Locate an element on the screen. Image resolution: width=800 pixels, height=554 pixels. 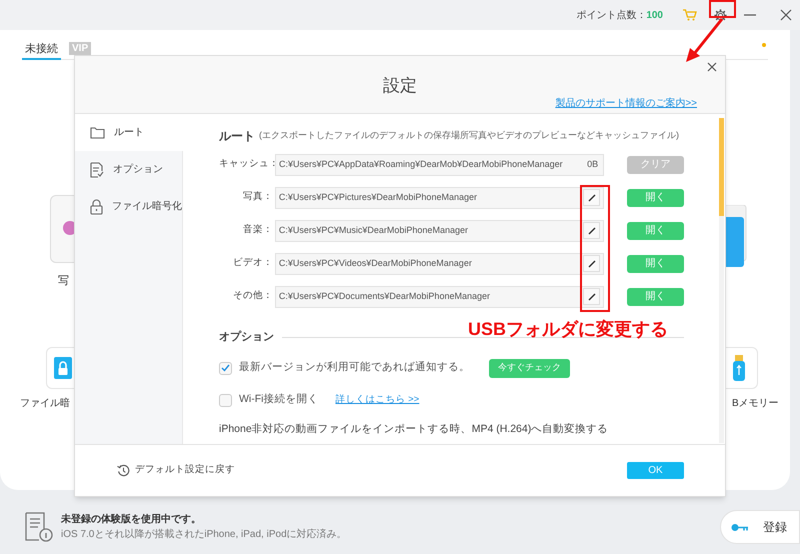
section-heading: ルート is located at coordinates (237, 136).